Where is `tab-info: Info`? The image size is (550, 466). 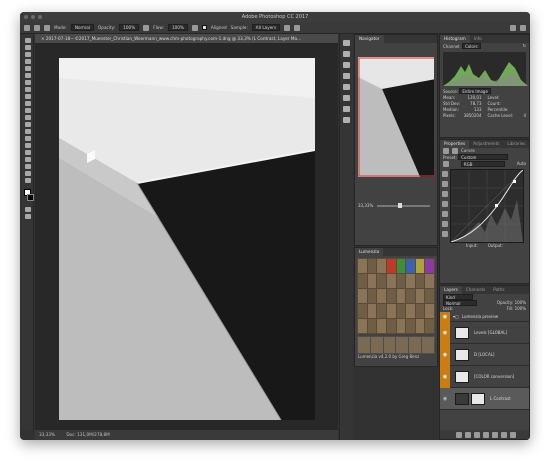 tab-info: Info is located at coordinates (478, 39).